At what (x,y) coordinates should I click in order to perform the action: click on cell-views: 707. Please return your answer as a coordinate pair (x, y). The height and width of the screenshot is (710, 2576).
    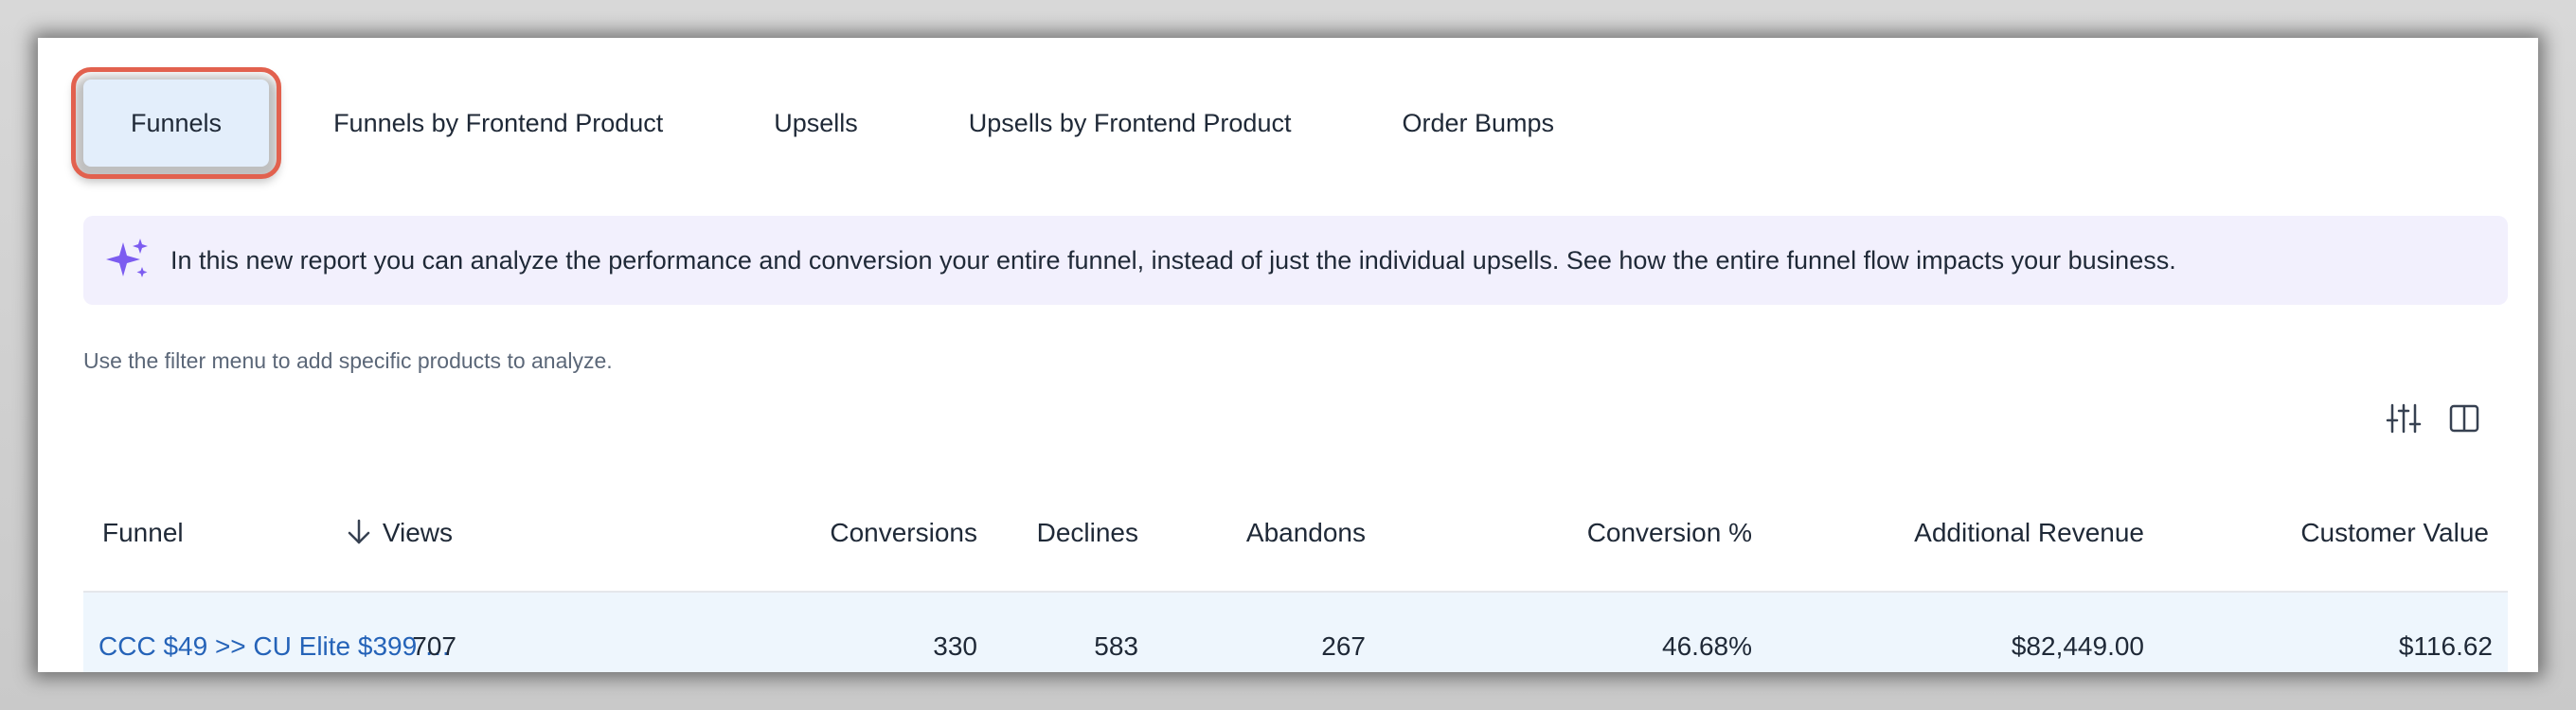
    Looking at the image, I should click on (434, 646).